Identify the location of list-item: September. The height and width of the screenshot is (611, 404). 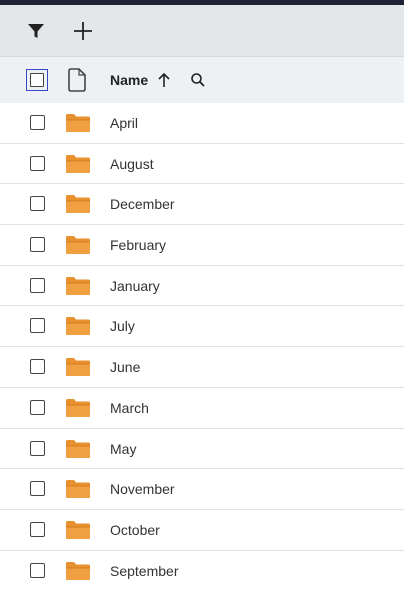
(202, 571).